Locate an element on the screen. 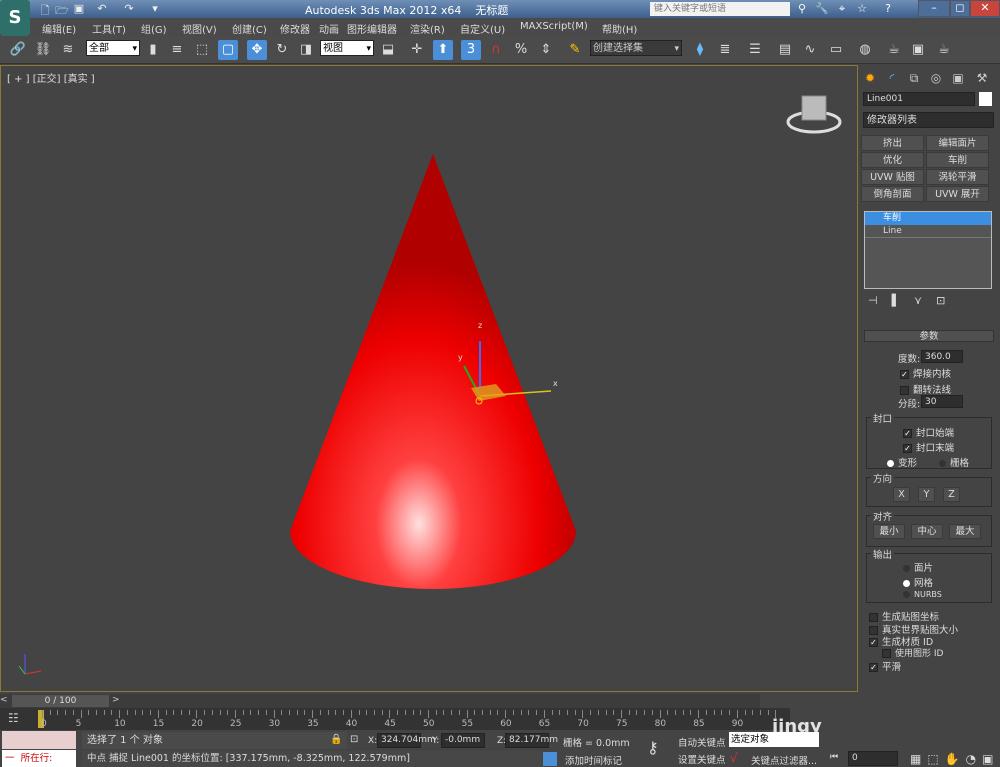  set-key-icon: ⚷ is located at coordinates (653, 747).